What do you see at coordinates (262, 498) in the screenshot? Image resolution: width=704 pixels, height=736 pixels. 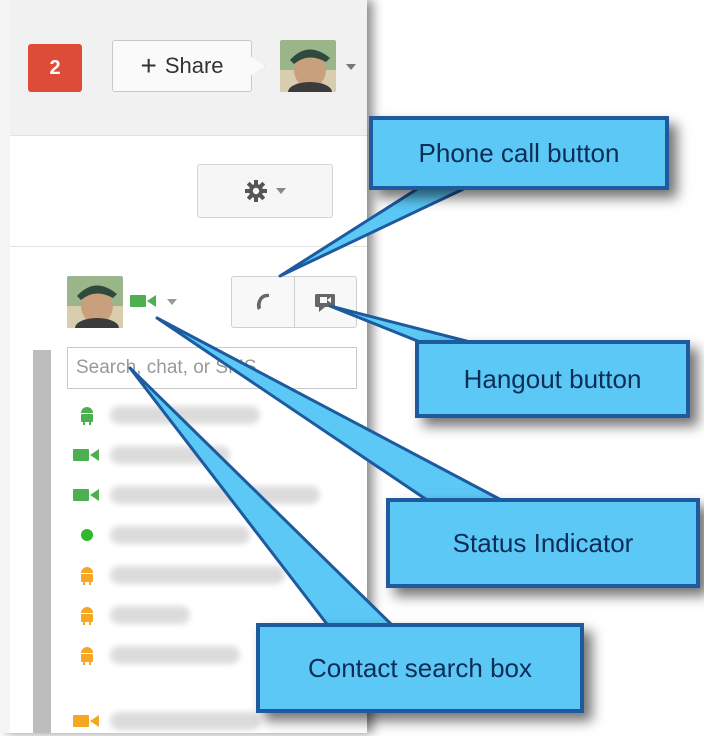 I see `search-pointer` at bounding box center [262, 498].